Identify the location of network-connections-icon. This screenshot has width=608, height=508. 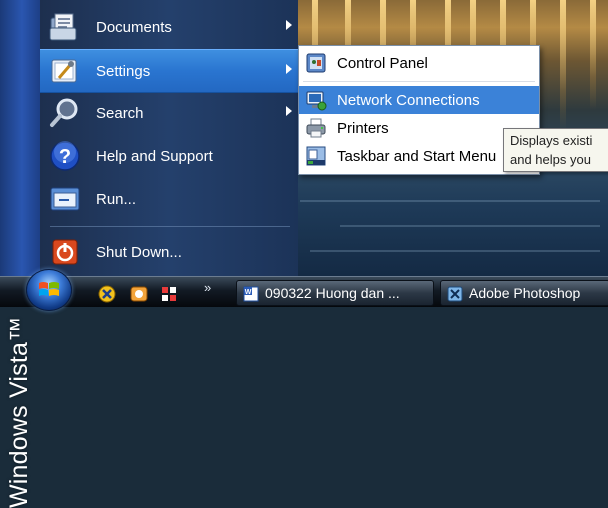
(316, 100).